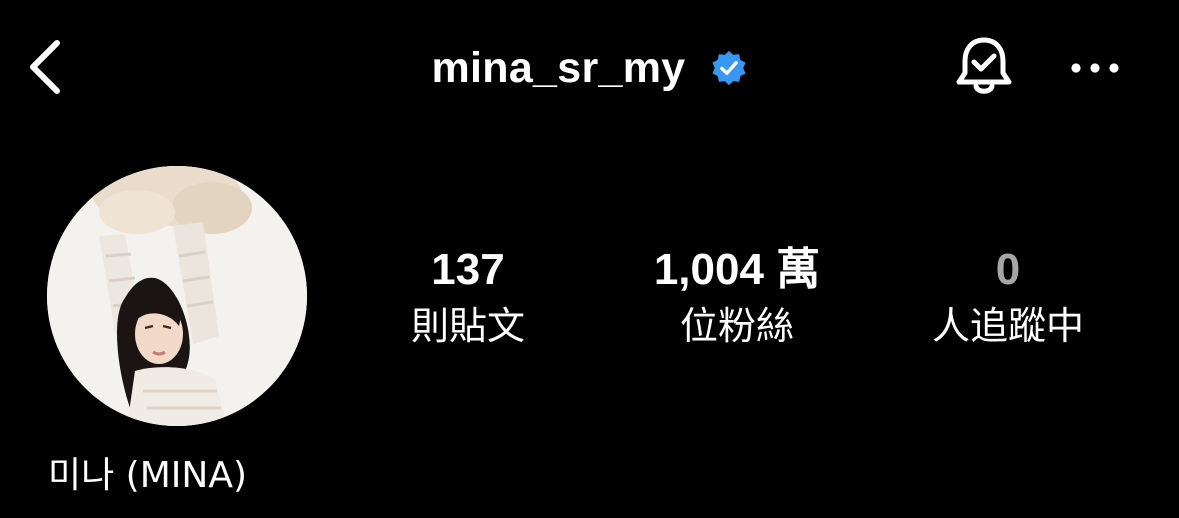 The width and height of the screenshot is (1179, 518). I want to click on more-options-button, so click(1095, 68).